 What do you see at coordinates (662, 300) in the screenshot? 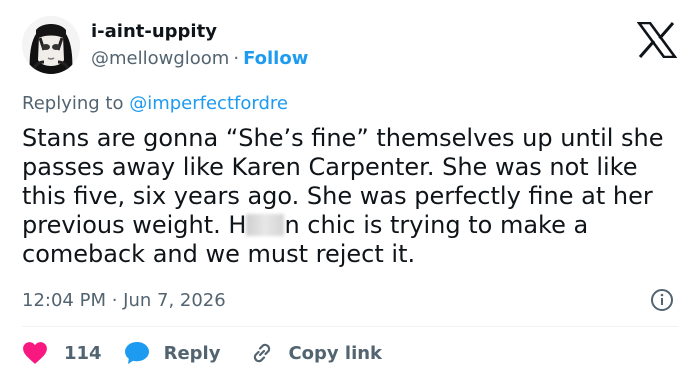
I see `info-icon` at bounding box center [662, 300].